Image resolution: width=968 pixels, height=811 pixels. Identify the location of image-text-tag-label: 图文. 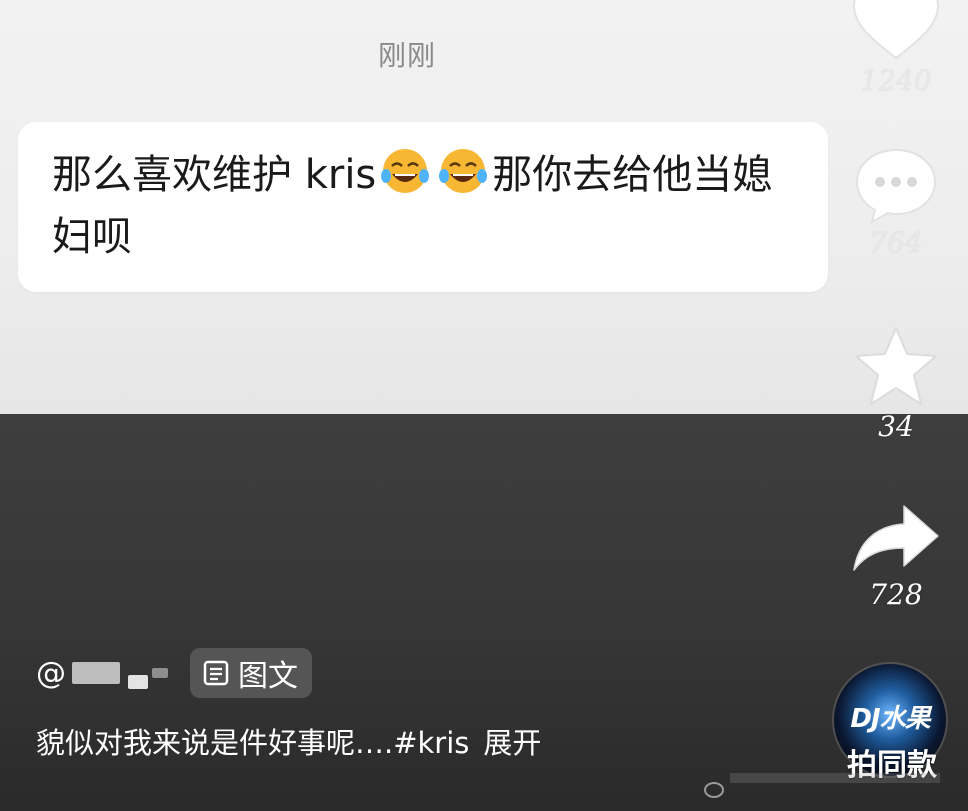
(268, 676).